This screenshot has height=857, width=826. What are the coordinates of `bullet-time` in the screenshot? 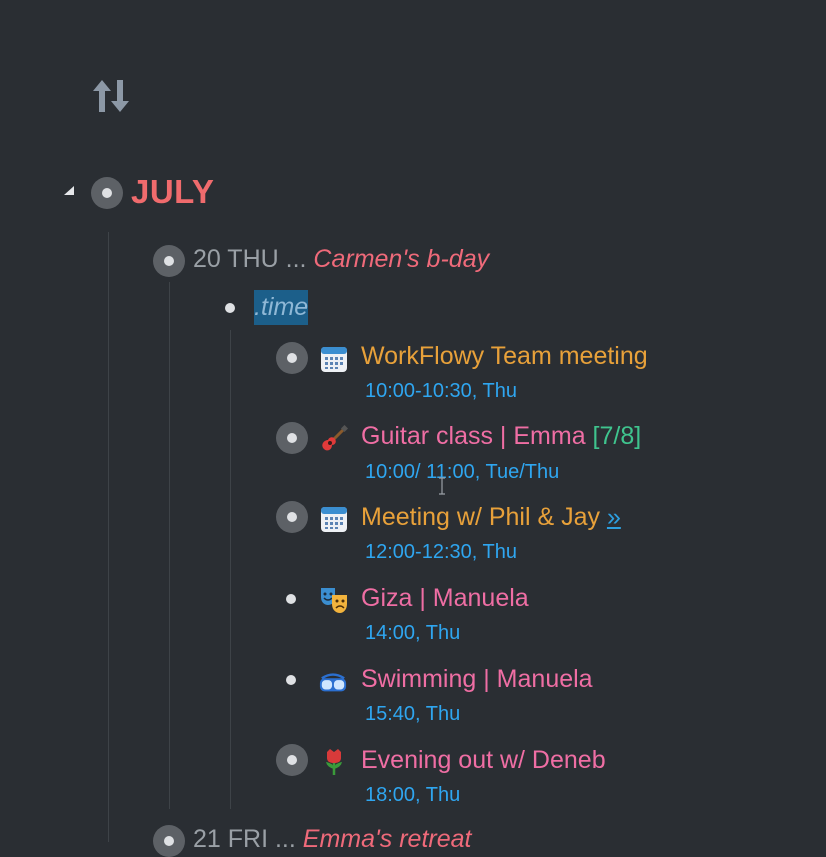 It's located at (230, 308).